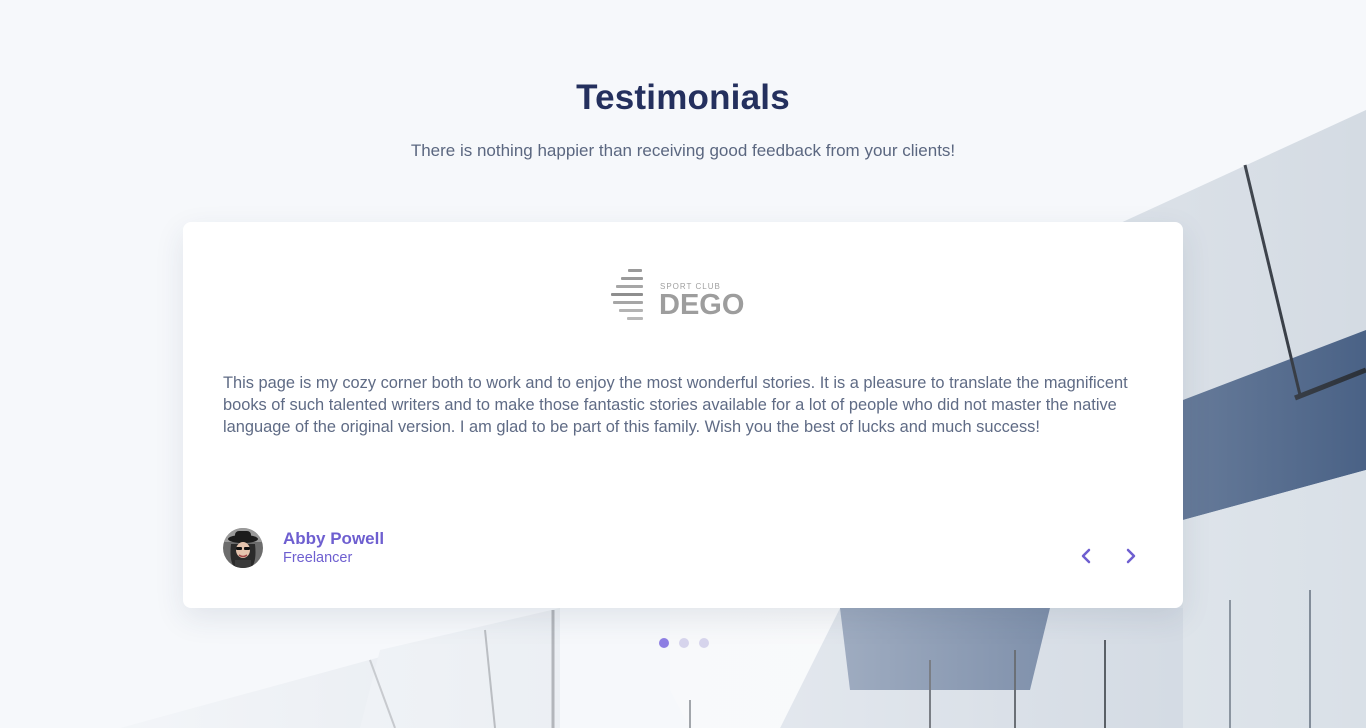 Image resolution: width=1366 pixels, height=728 pixels. I want to click on author-role: Freelancer, so click(318, 558).